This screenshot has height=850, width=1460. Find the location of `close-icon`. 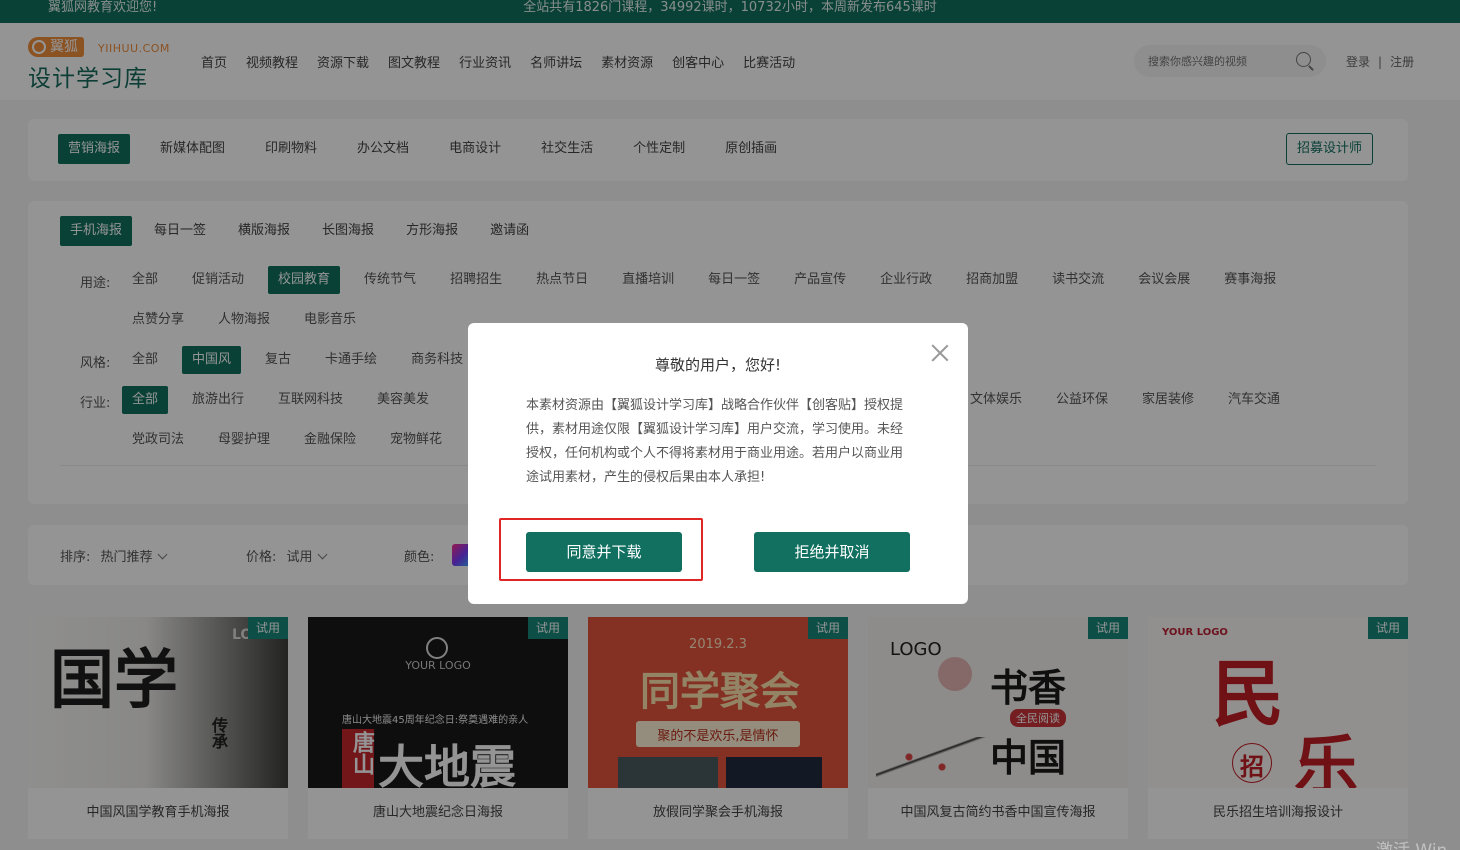

close-icon is located at coordinates (940, 353).